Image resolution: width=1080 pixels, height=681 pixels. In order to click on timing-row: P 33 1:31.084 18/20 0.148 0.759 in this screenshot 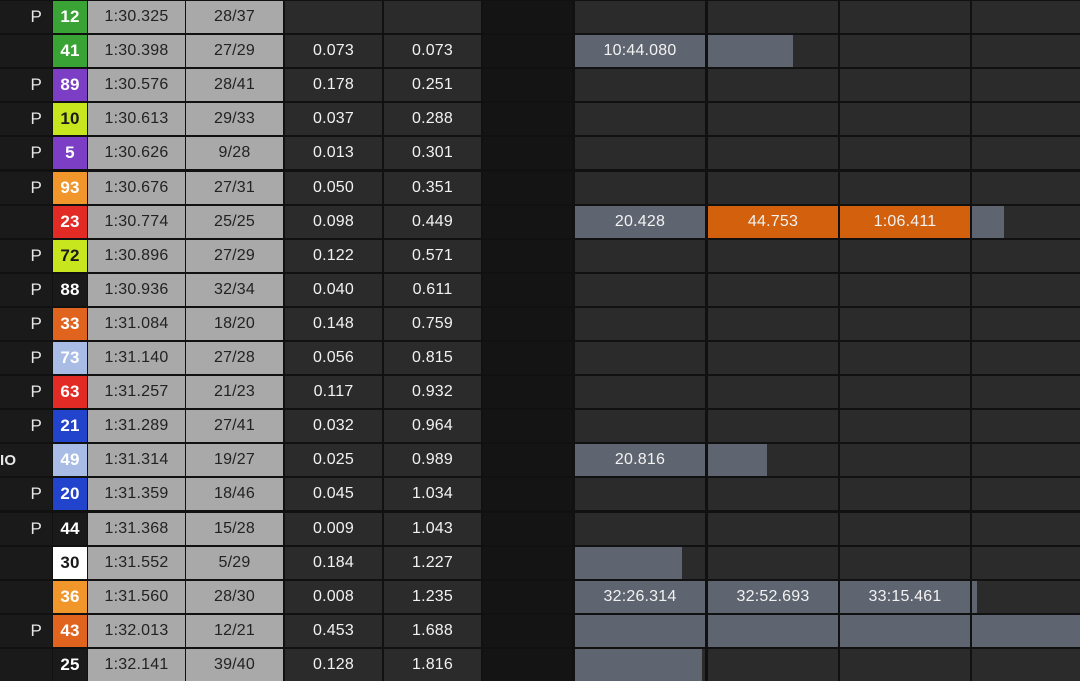, I will do `click(540, 323)`.